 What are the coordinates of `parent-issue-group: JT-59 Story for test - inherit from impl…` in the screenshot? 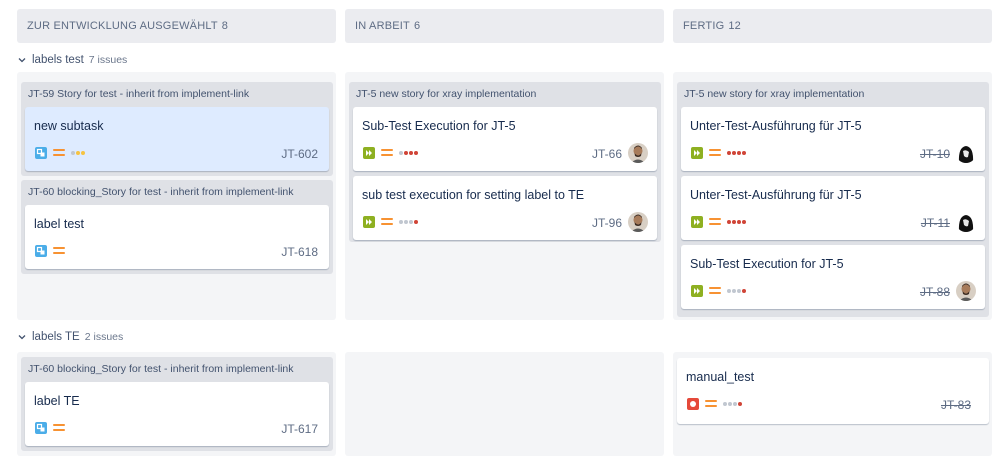 It's located at (177, 129).